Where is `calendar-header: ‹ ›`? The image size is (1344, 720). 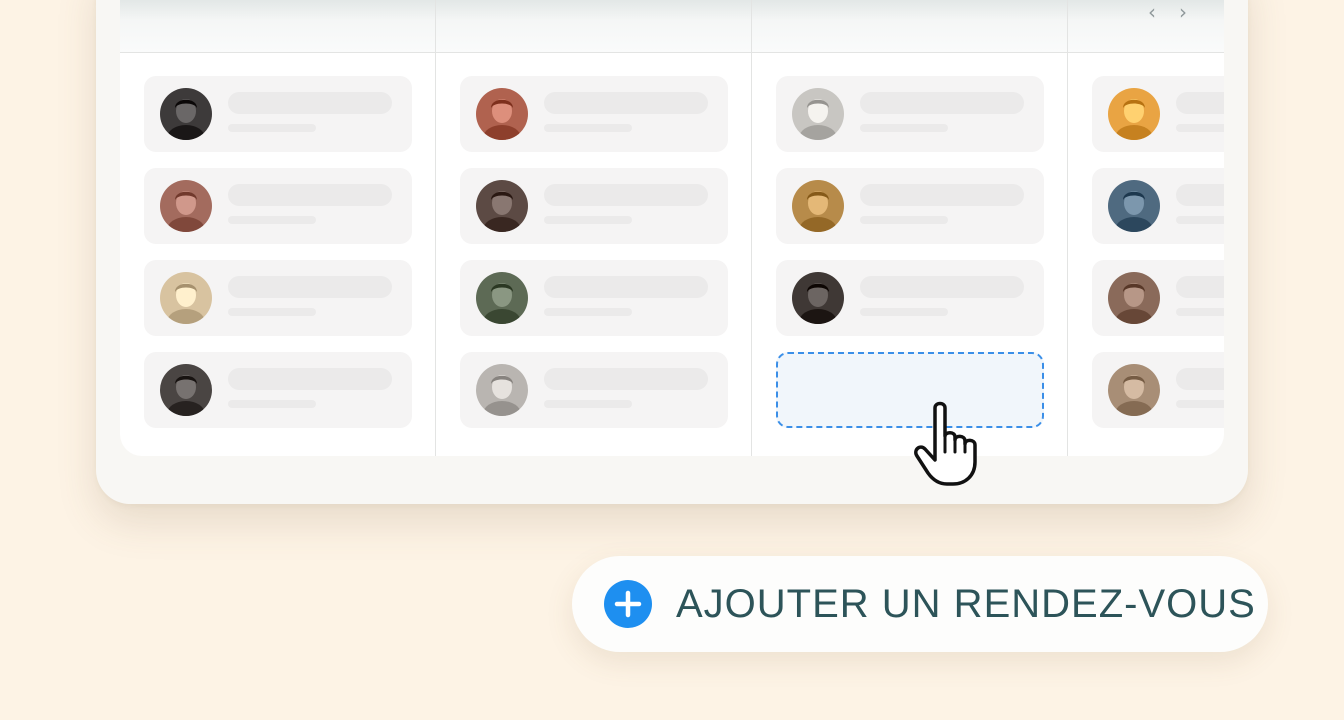
calendar-header: ‹ › is located at coordinates (672, 26).